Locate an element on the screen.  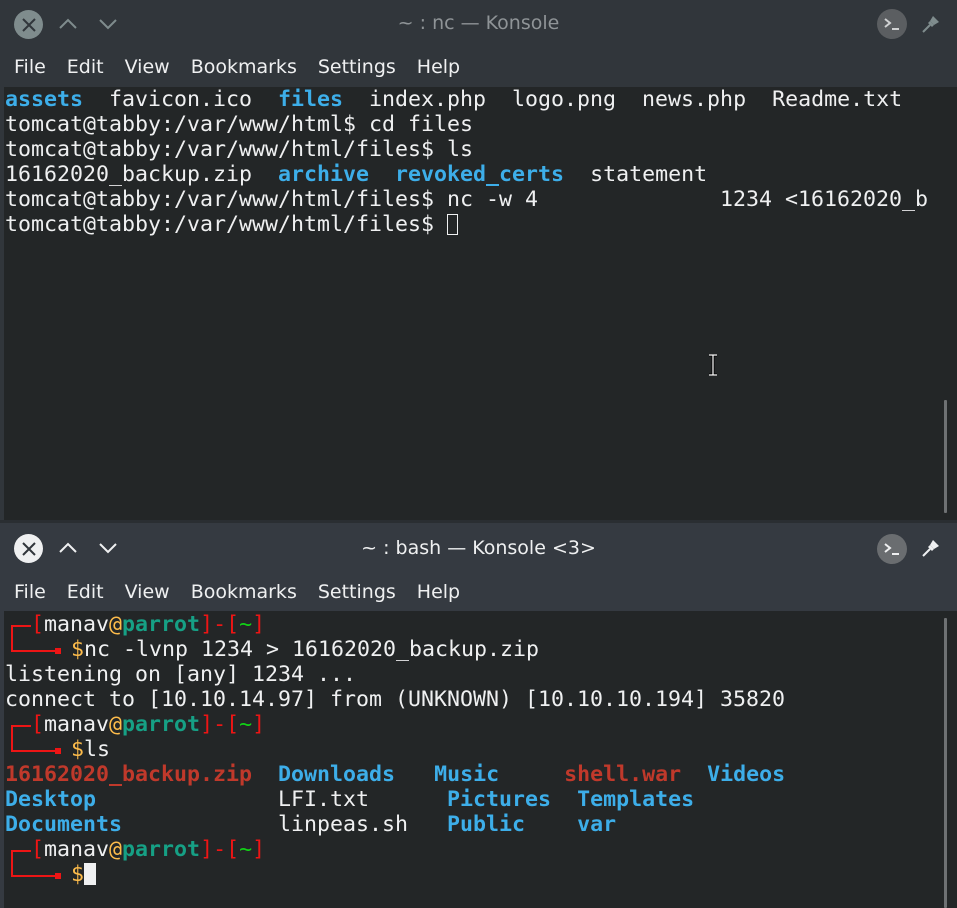
ls-entry-archive: shell.war is located at coordinates (623, 774).